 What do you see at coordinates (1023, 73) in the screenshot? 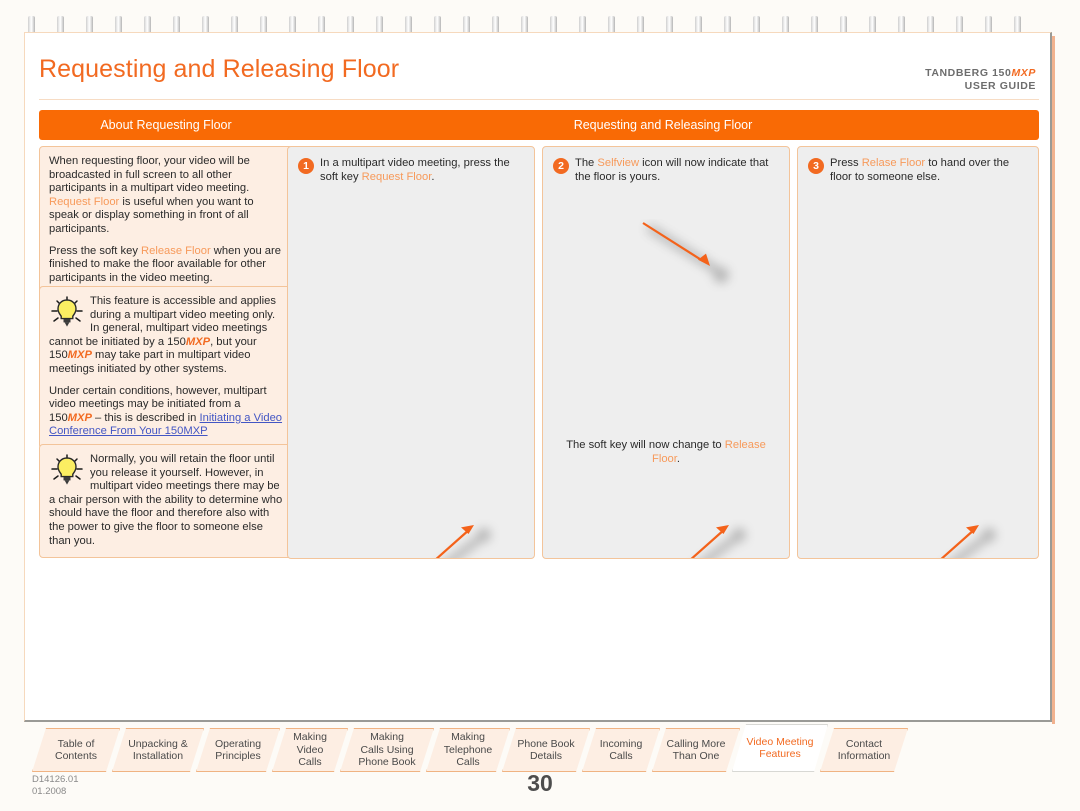
I see `mxp-mark: MXP` at bounding box center [1023, 73].